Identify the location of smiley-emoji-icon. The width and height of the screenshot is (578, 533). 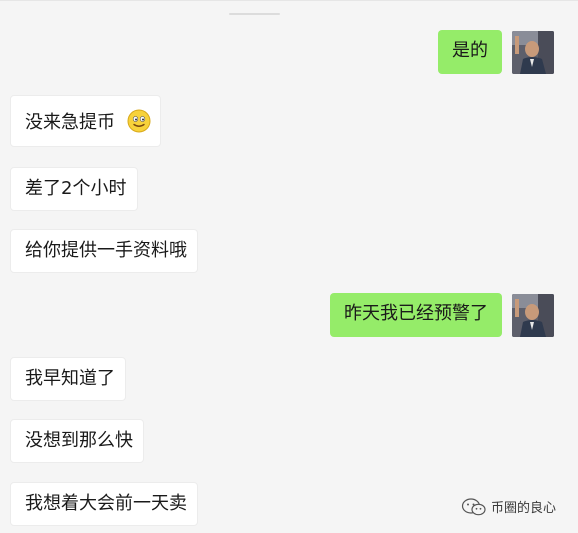
(139, 121).